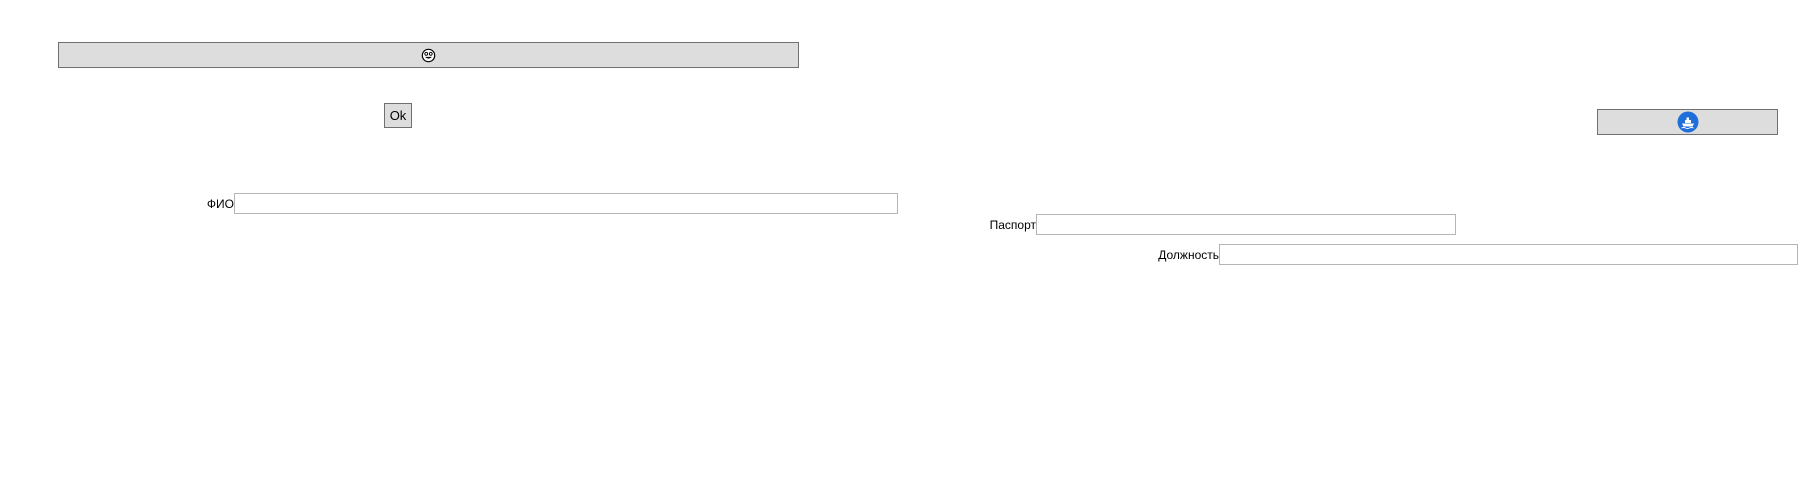  Describe the element at coordinates (1188, 255) in the screenshot. I see `position-label: Должность` at that location.